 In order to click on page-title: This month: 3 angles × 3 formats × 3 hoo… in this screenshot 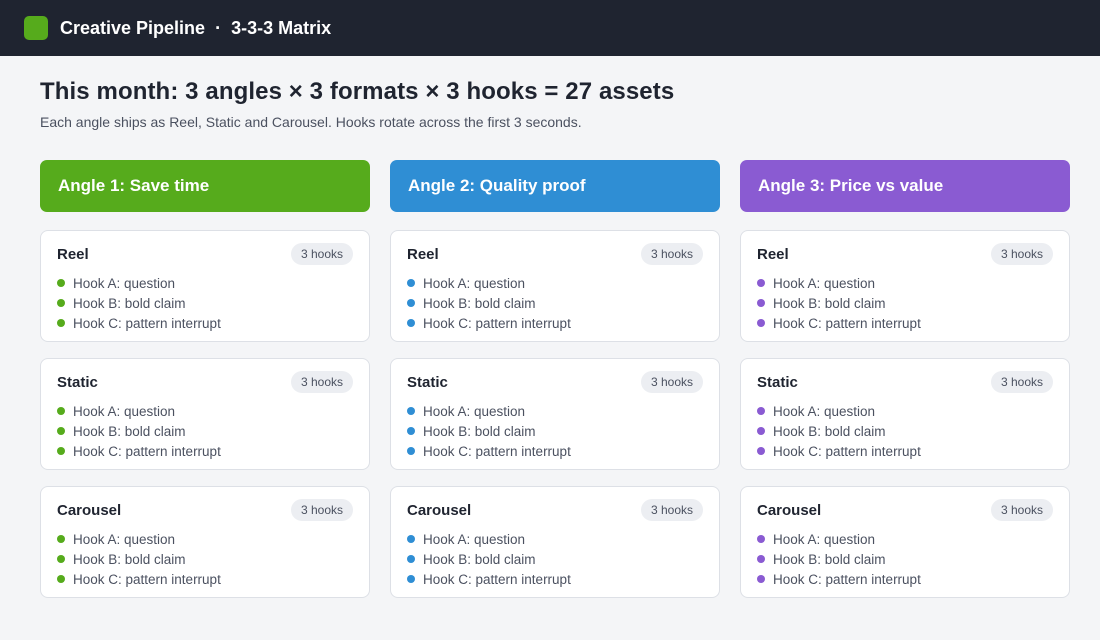, I will do `click(357, 91)`.